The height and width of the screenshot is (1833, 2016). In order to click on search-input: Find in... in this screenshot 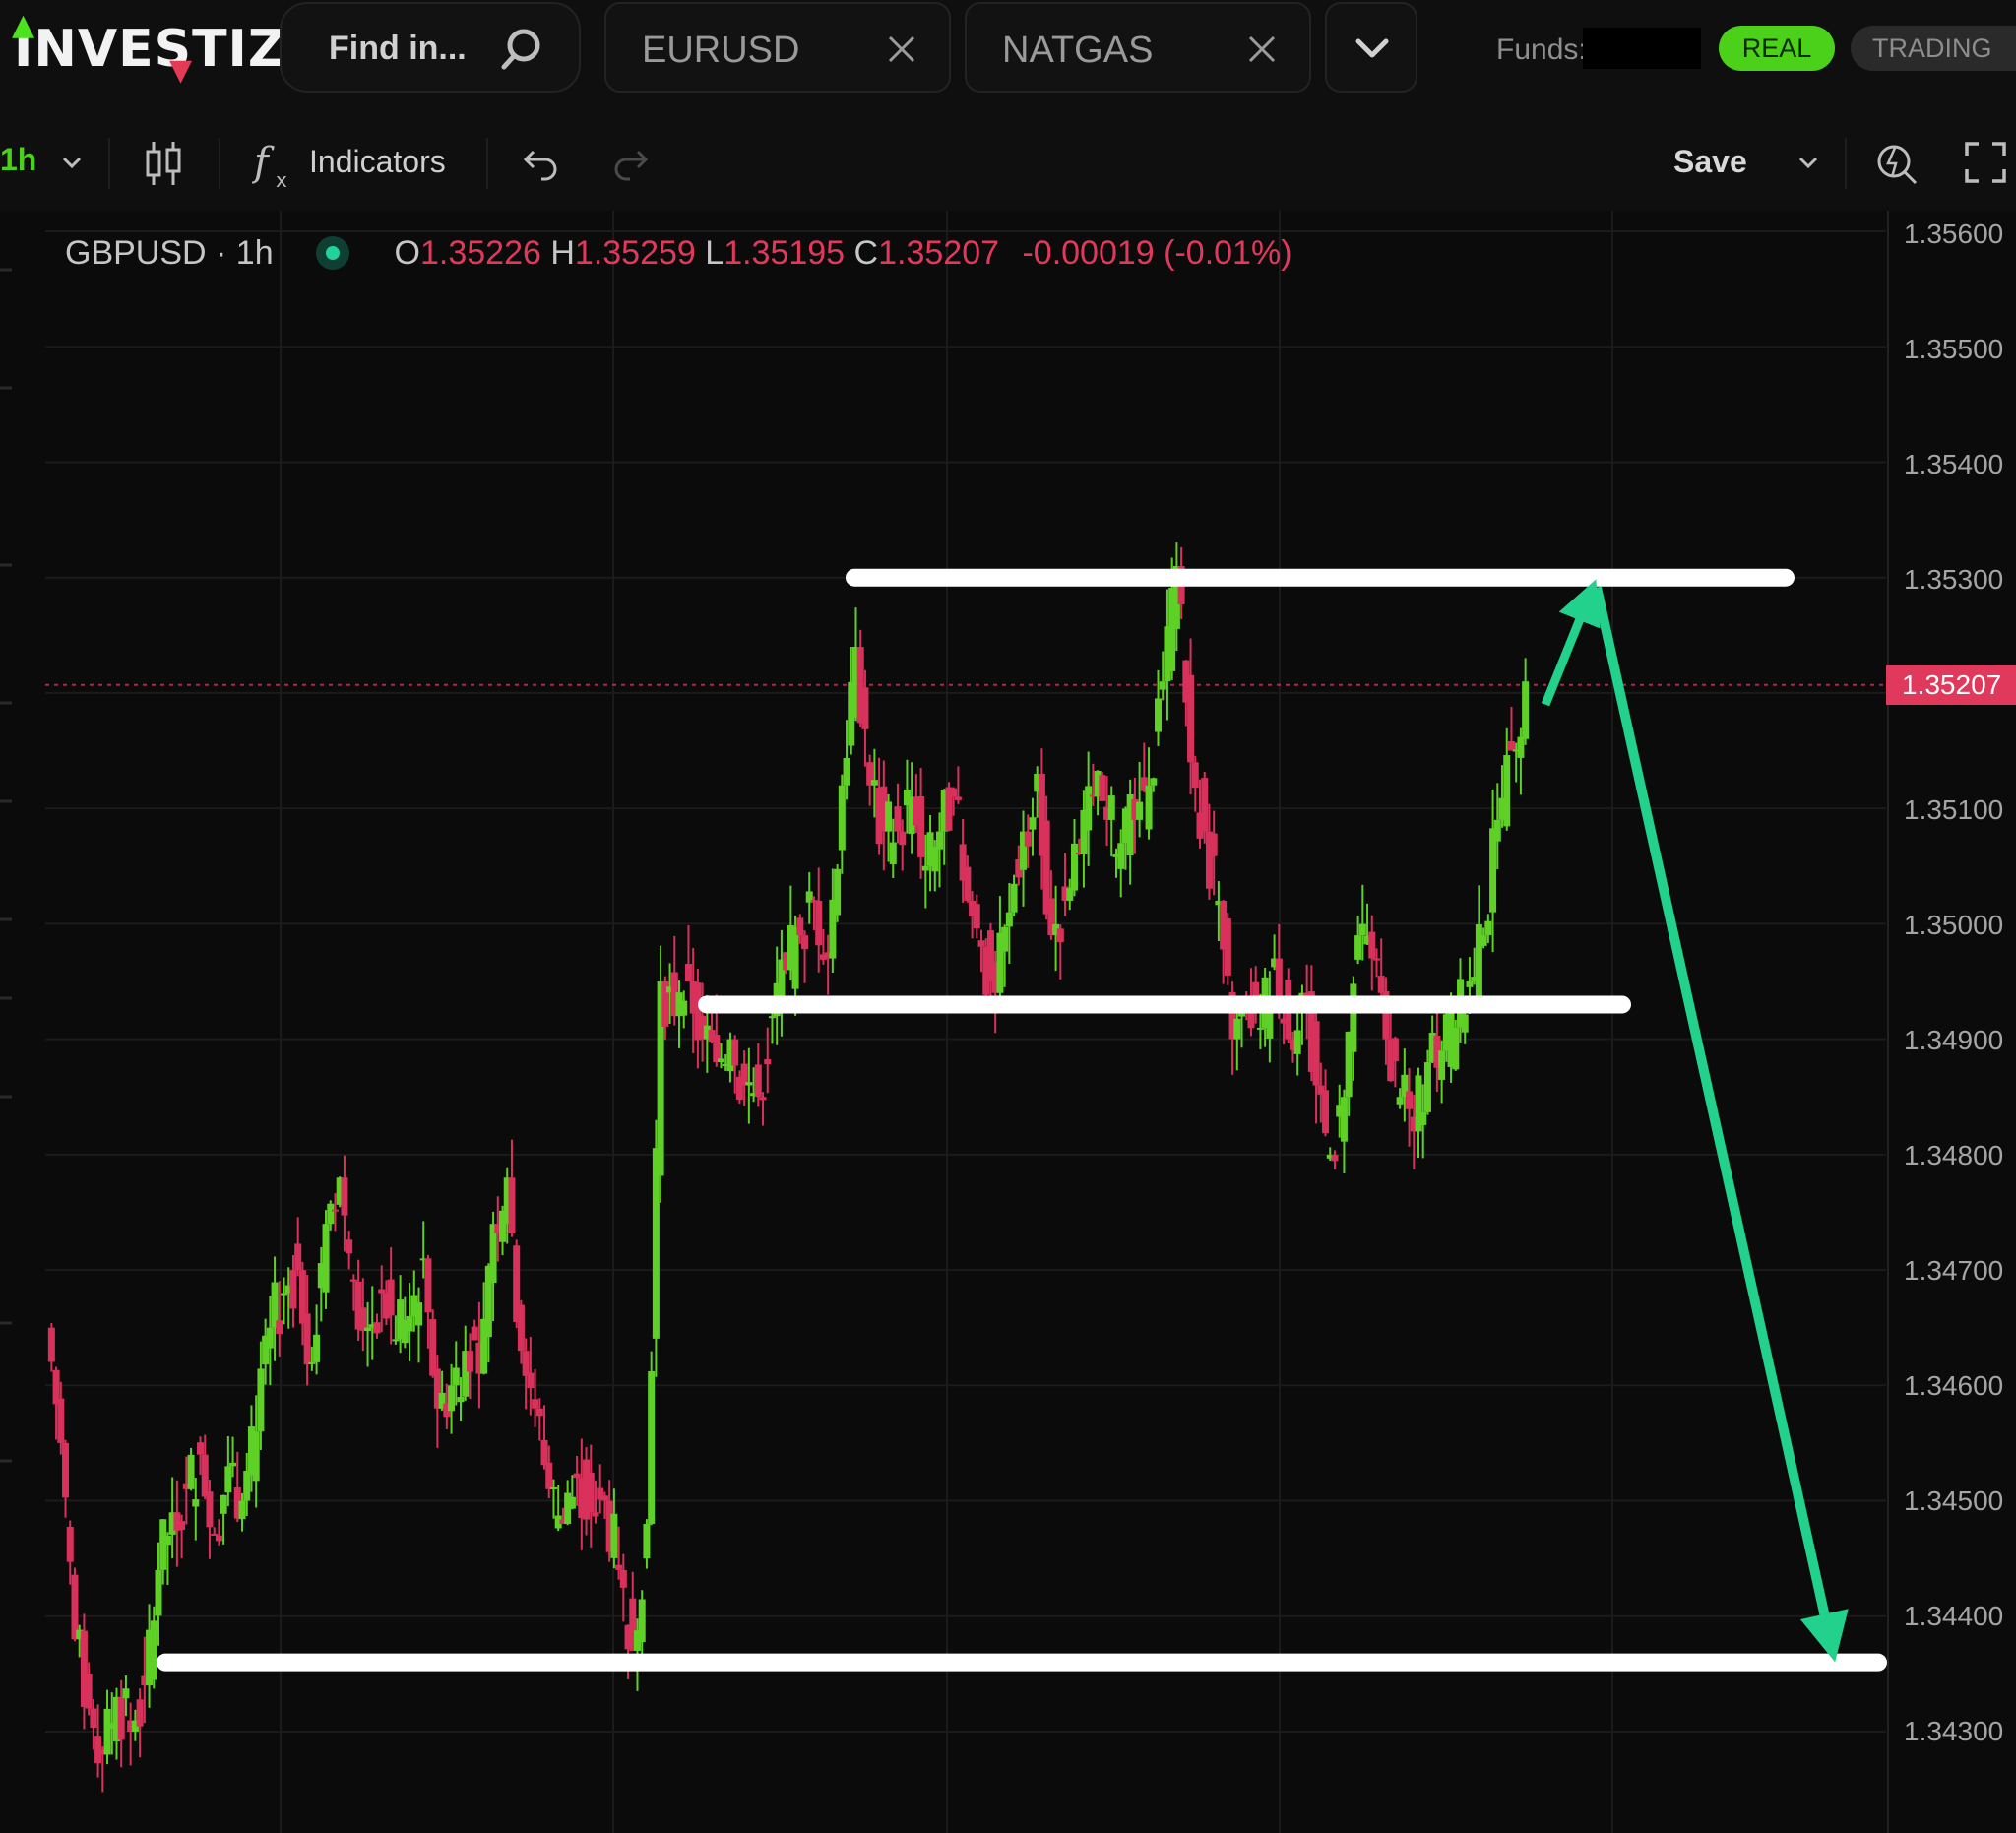, I will do `click(398, 49)`.